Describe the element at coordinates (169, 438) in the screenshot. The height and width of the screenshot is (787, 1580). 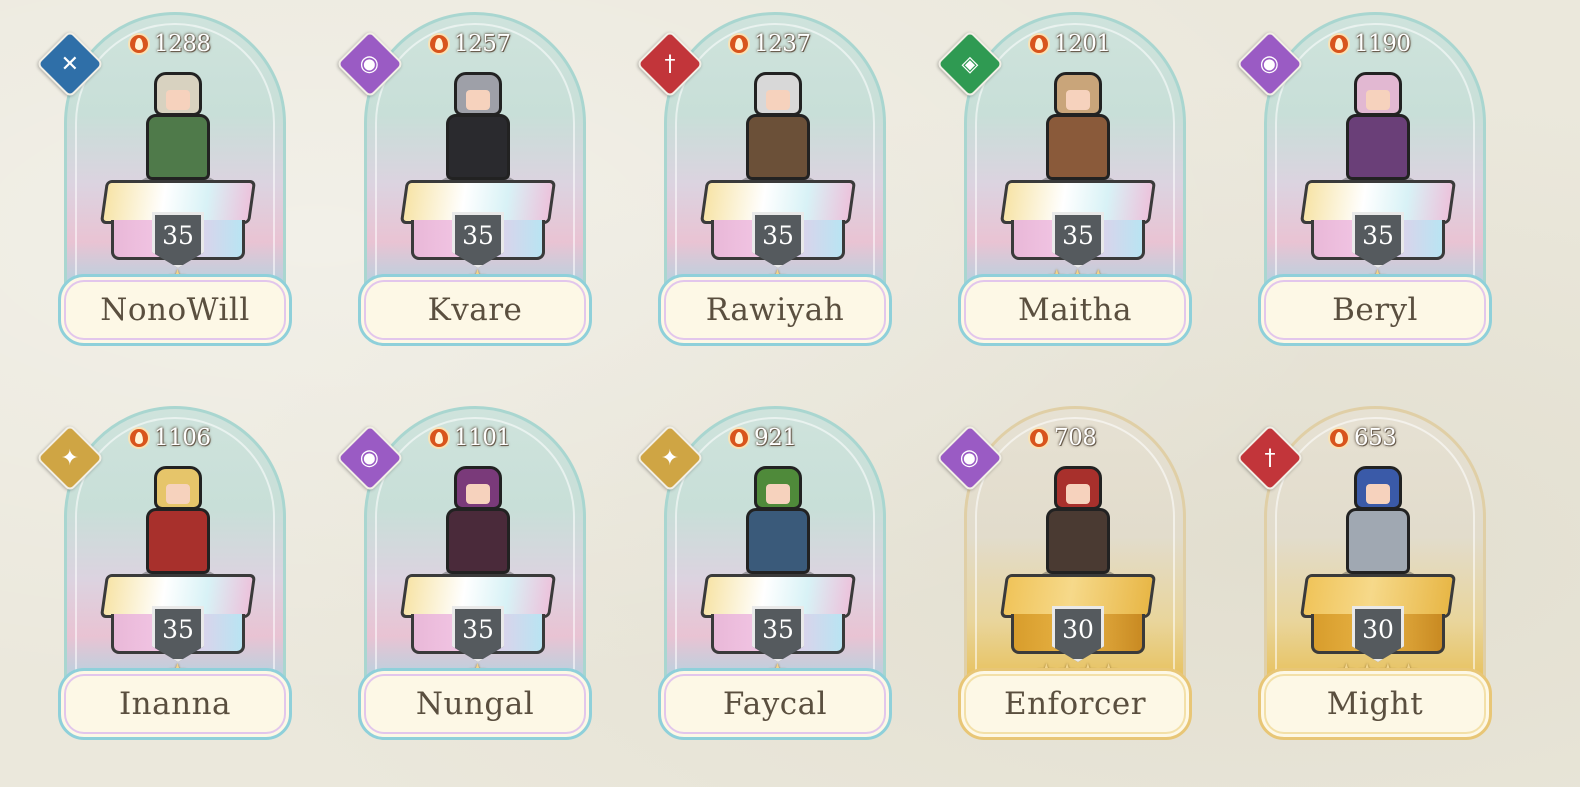
I see `power-display: 1106` at that location.